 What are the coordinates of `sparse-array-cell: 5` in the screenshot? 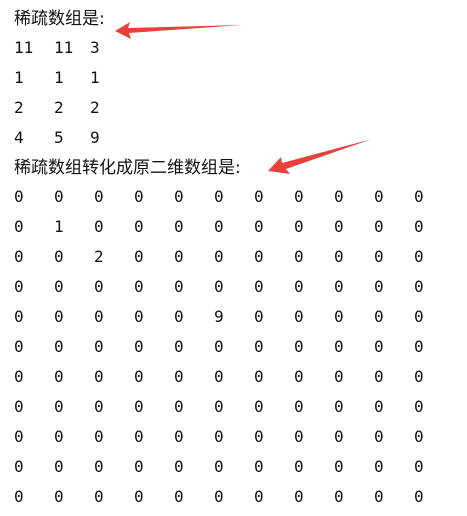 It's located at (59, 137).